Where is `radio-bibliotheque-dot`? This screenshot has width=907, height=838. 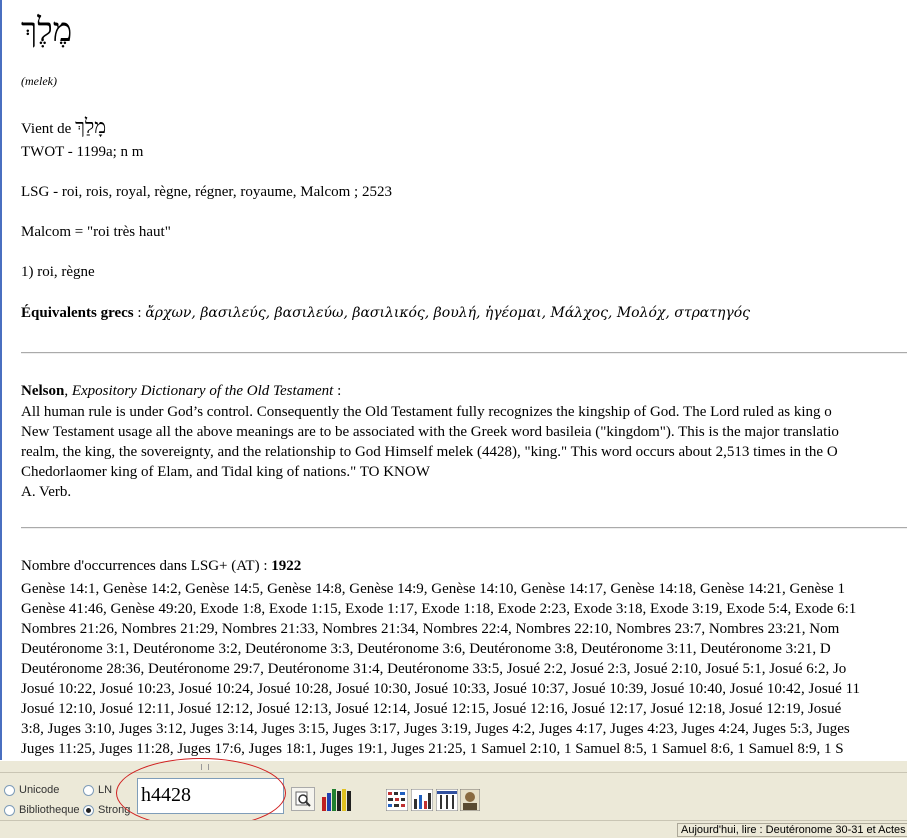 radio-bibliotheque-dot is located at coordinates (9, 810).